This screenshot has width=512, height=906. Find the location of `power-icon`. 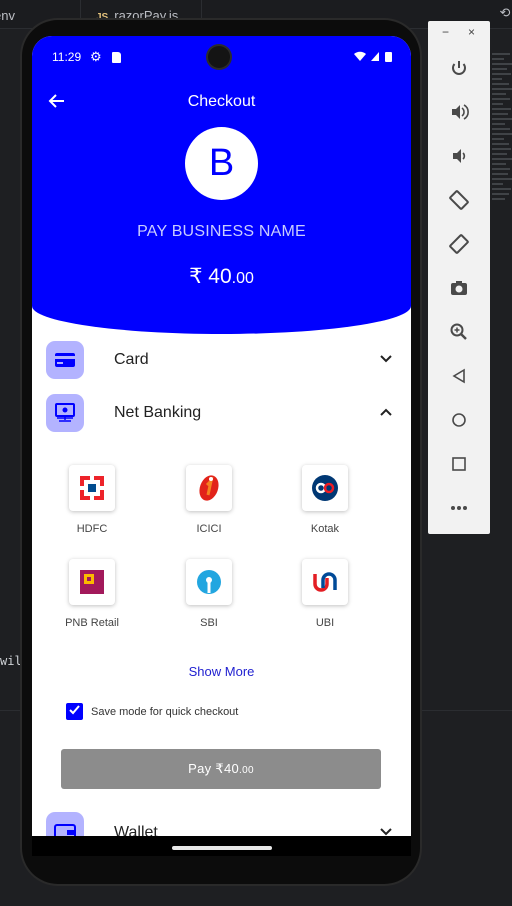

power-icon is located at coordinates (459, 68).